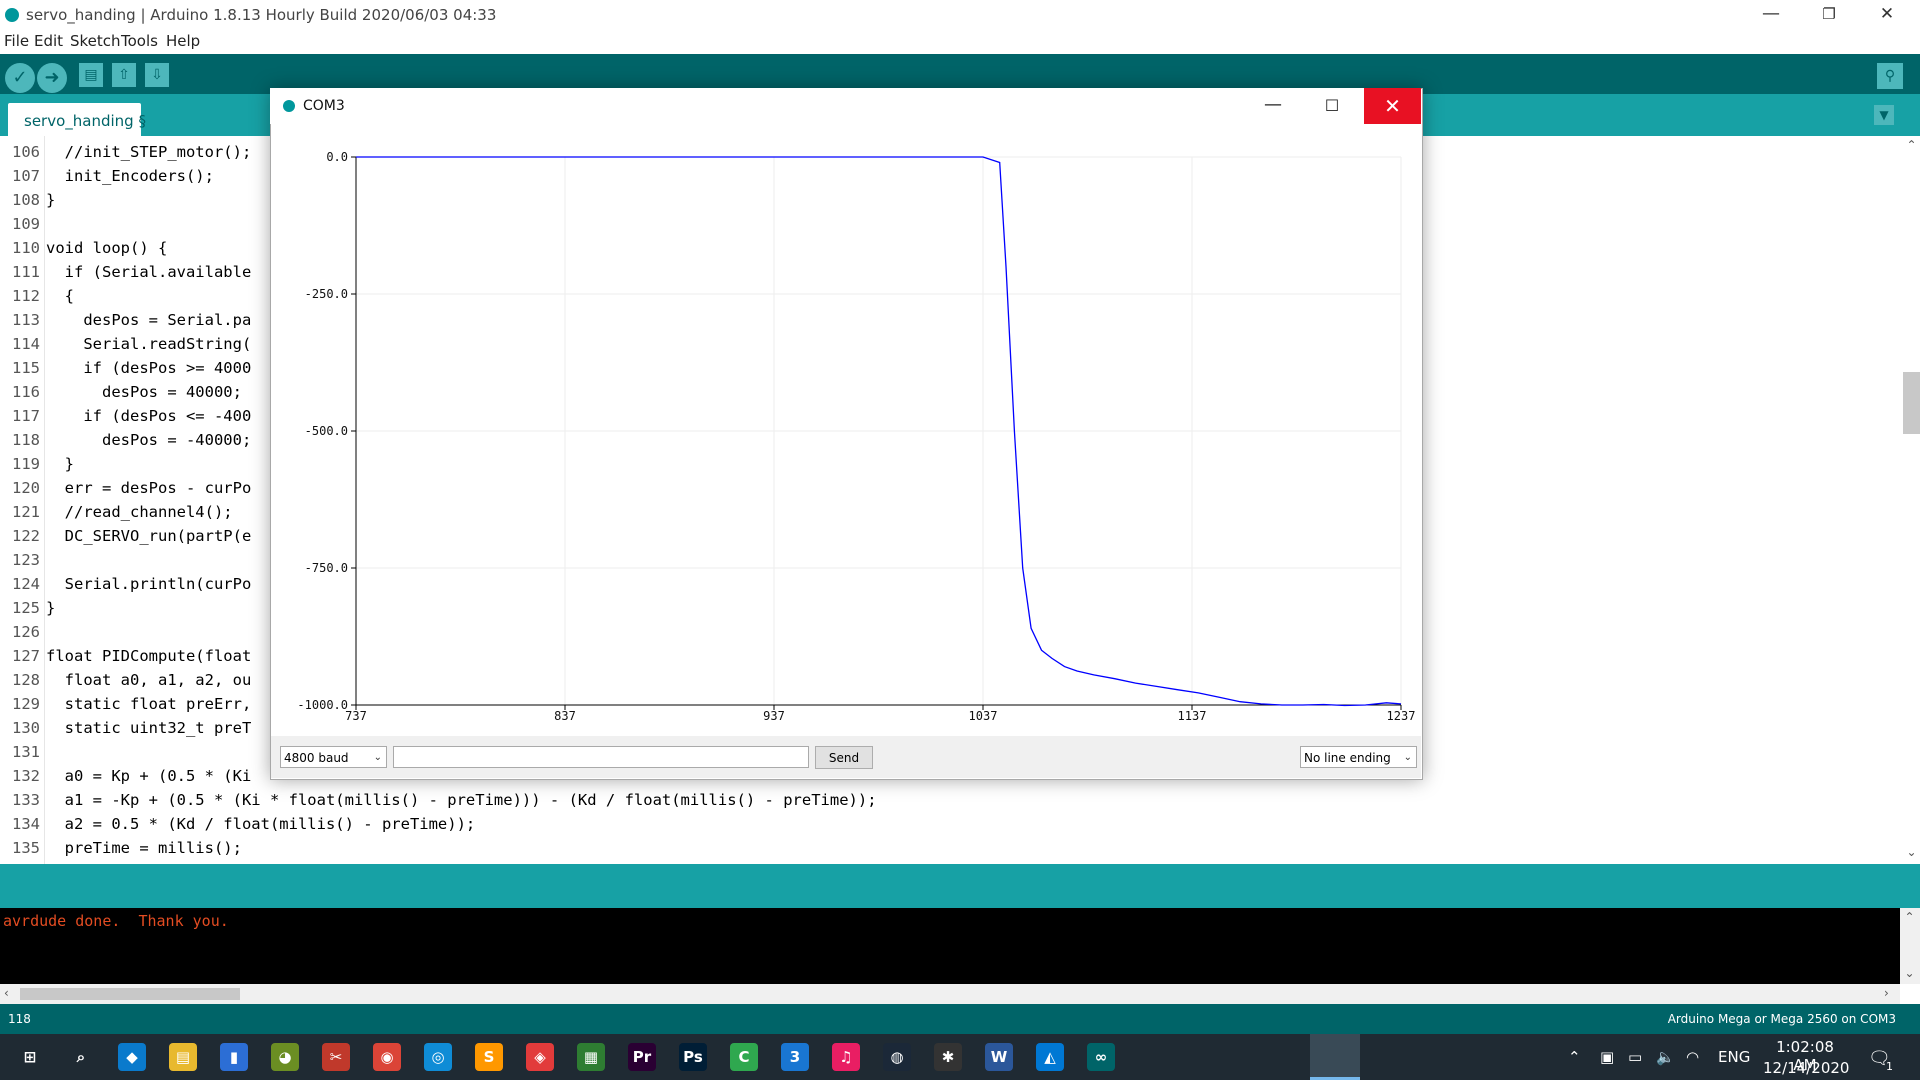 The height and width of the screenshot is (1080, 1920). What do you see at coordinates (125, 584) in the screenshot?
I see `code-line: 124 Serial.println(curPo` at bounding box center [125, 584].